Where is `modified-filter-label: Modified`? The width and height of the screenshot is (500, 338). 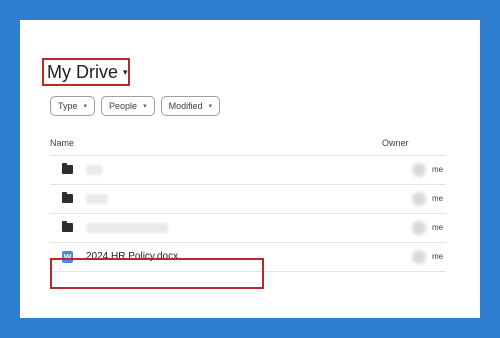
modified-filter-label: Modified is located at coordinates (185, 106).